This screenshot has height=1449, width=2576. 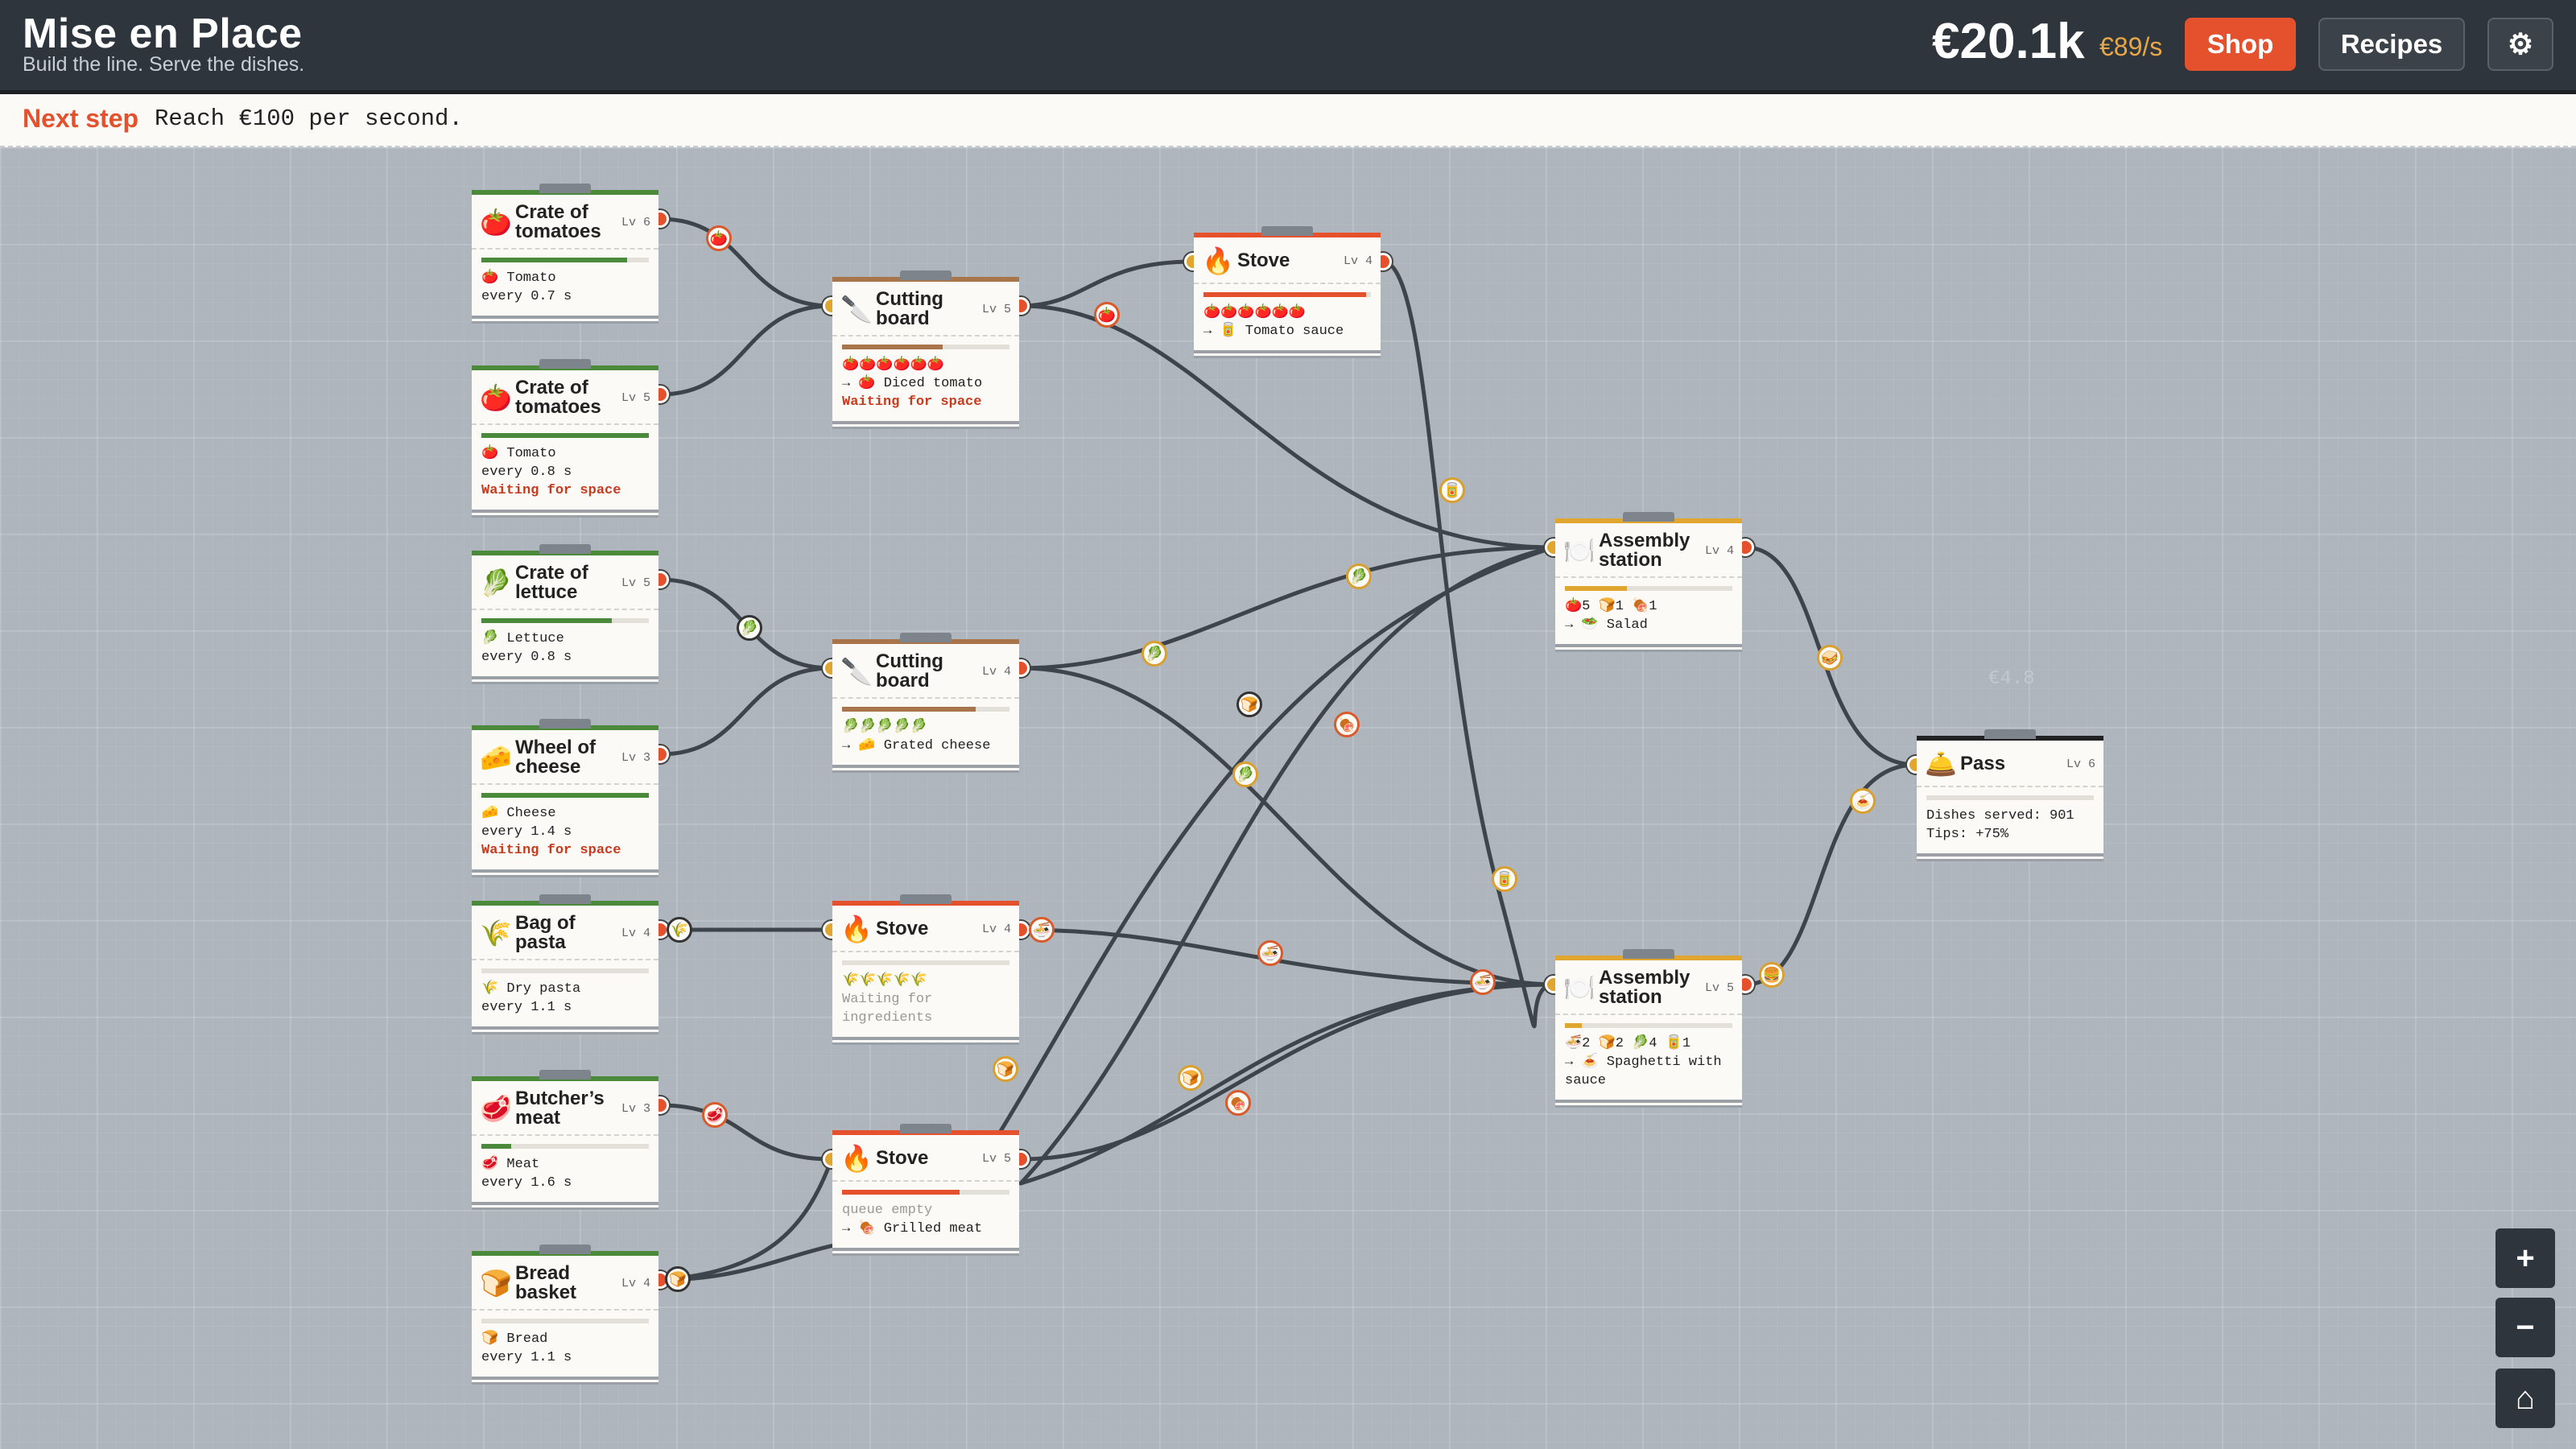 What do you see at coordinates (560, 1108) in the screenshot?
I see `card-title: Butcher’s meat` at bounding box center [560, 1108].